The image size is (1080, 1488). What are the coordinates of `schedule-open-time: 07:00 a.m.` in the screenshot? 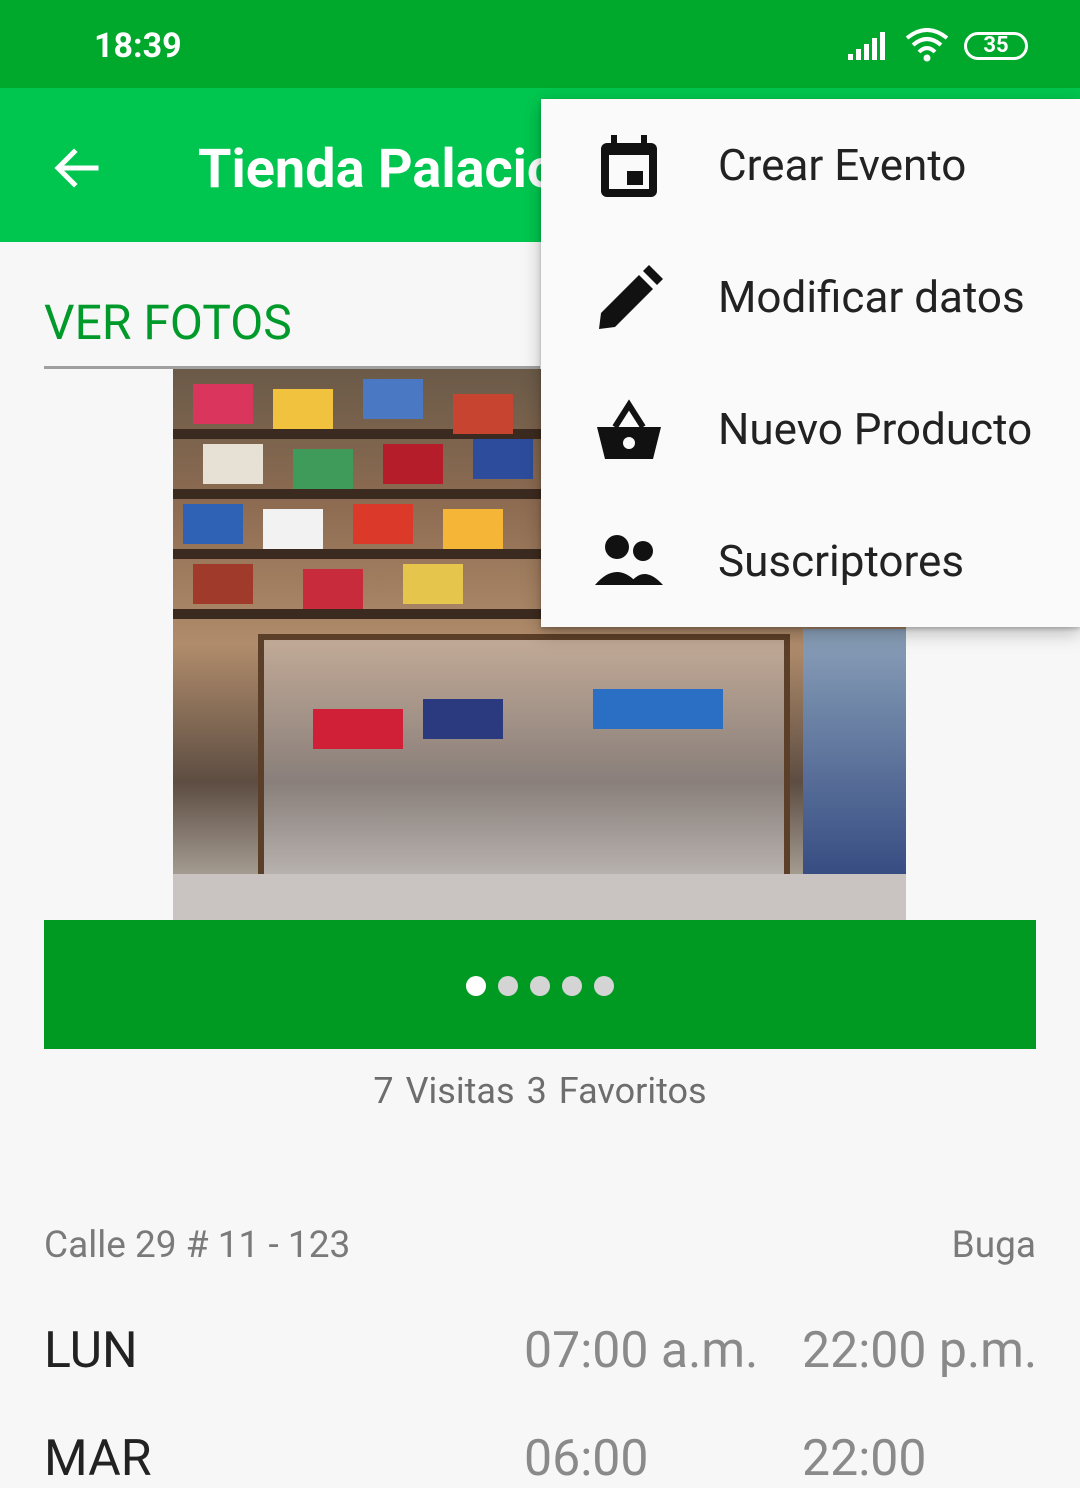 It's located at (641, 1351).